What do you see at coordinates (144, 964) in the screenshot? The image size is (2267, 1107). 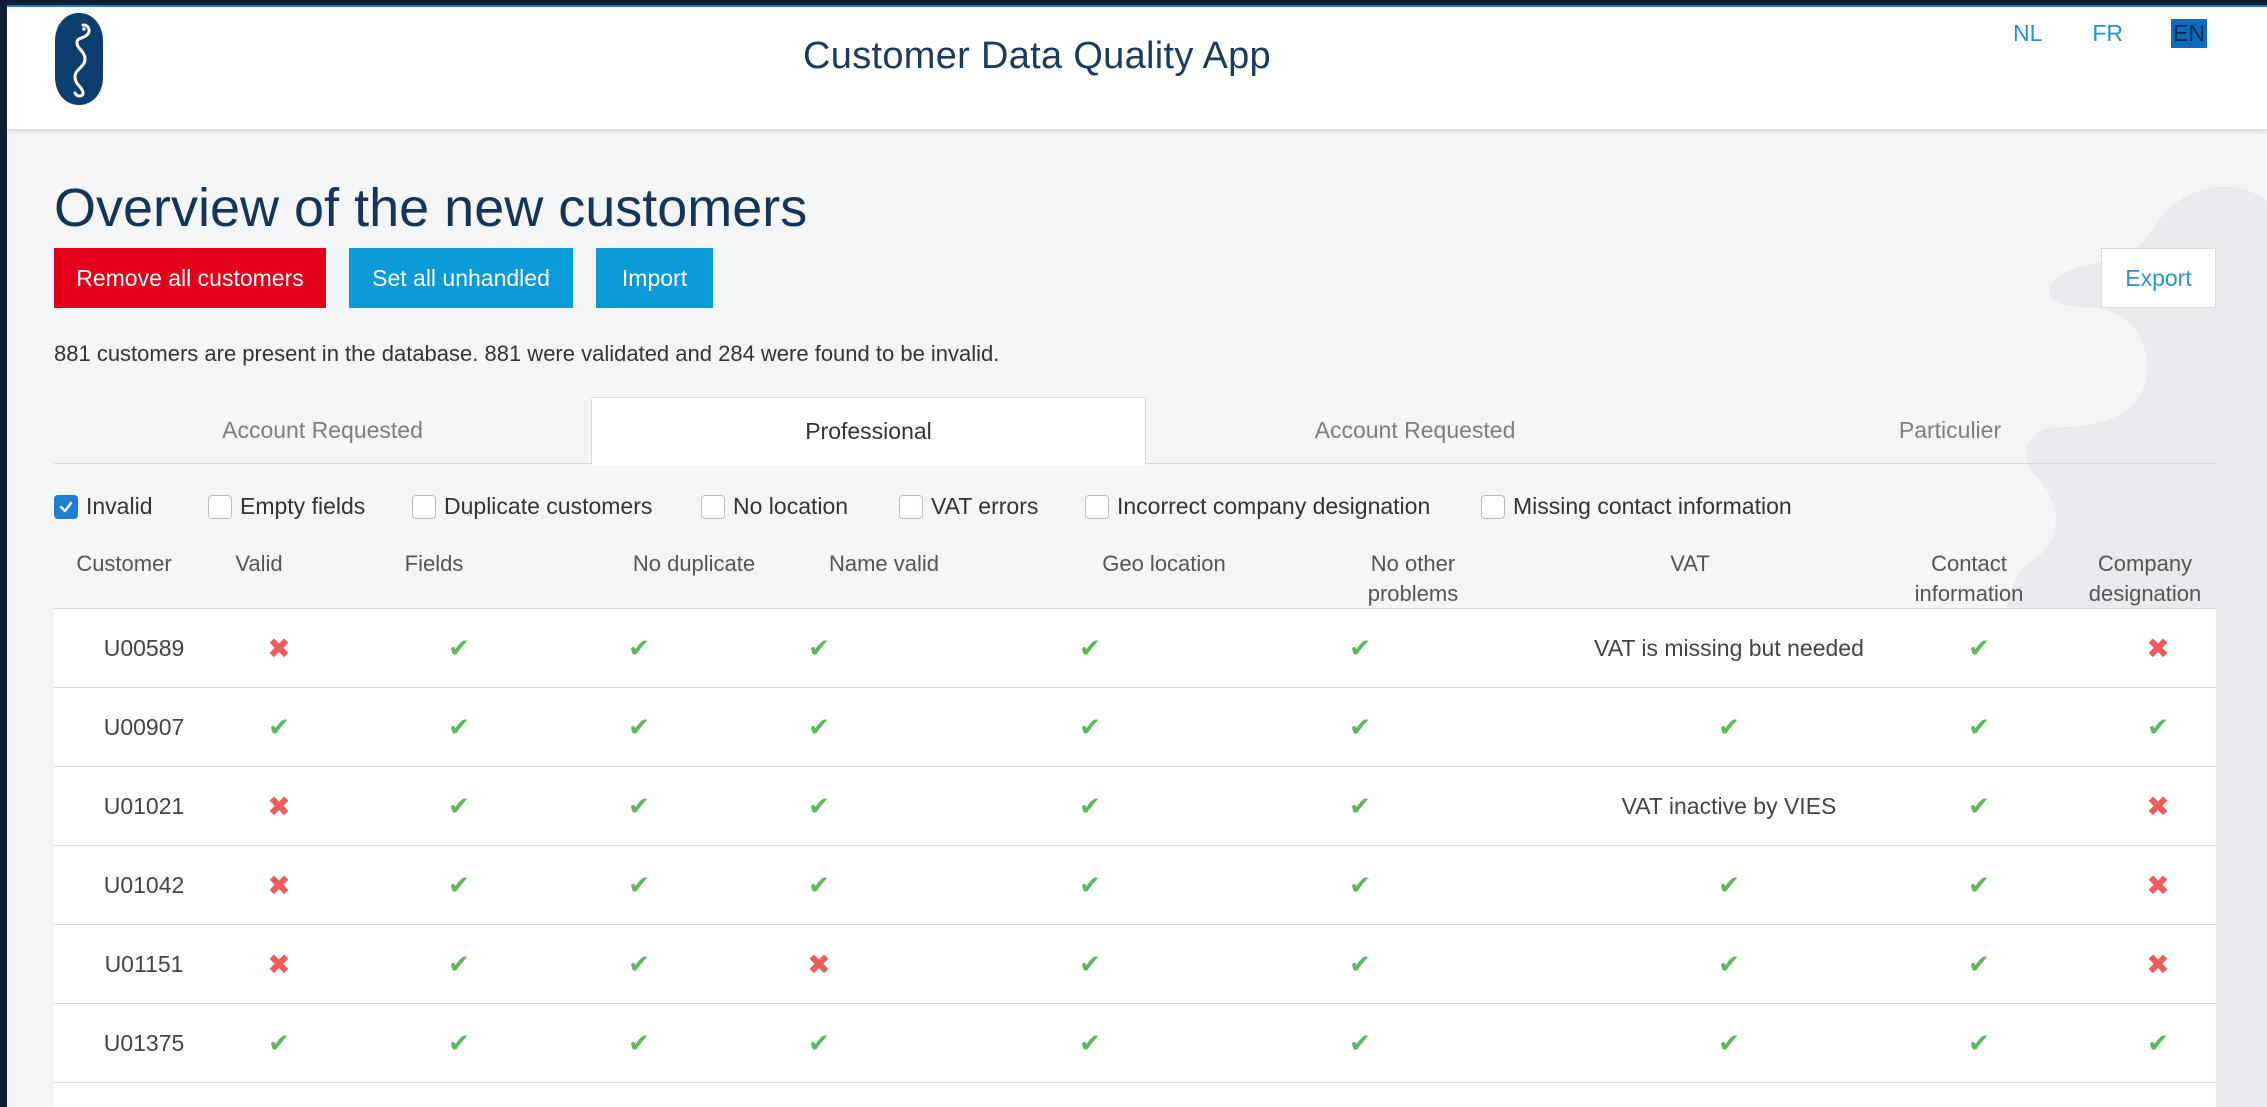 I see `customer-id: U01151` at bounding box center [144, 964].